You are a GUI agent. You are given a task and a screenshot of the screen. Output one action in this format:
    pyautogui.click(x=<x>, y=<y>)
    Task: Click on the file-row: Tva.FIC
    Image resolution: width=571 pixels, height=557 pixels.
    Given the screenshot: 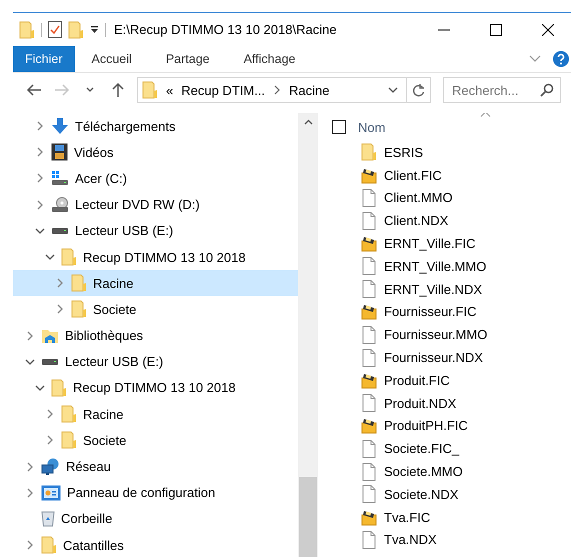 What is the action you would take?
    pyautogui.click(x=451, y=517)
    